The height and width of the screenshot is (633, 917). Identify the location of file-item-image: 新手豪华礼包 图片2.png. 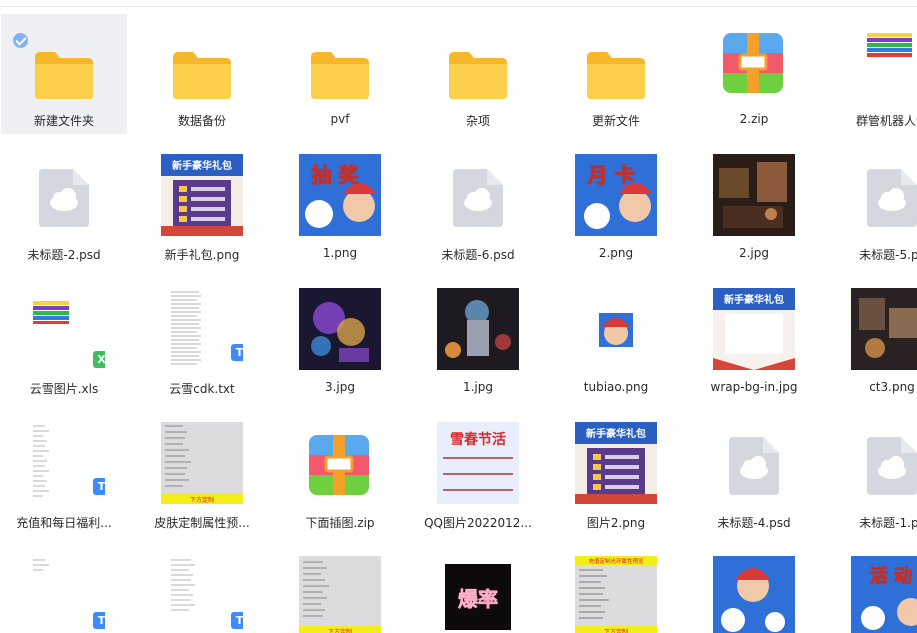
(616, 476).